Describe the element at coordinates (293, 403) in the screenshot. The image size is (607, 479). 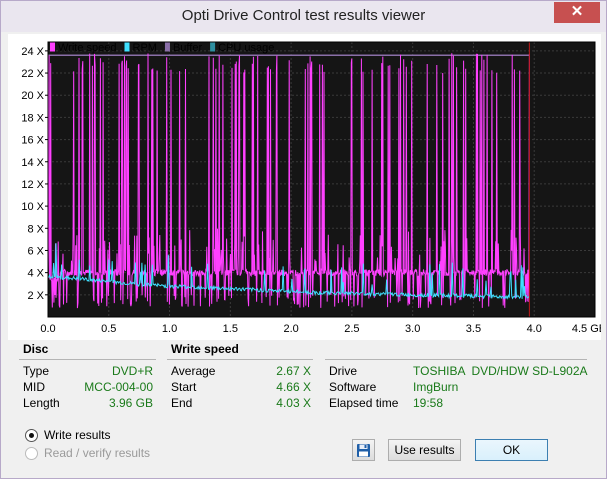
I see `end-speed-value: 4.03 X` at that location.